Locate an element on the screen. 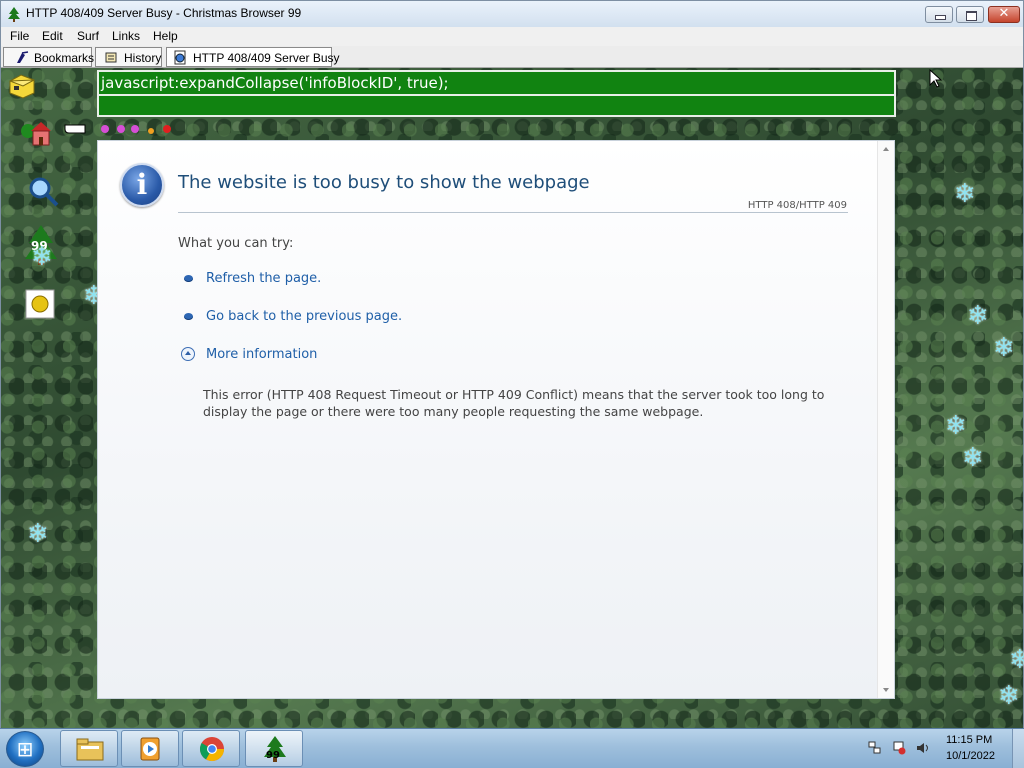  error-code: HTTP 408/HTTP 409 is located at coordinates (797, 205).